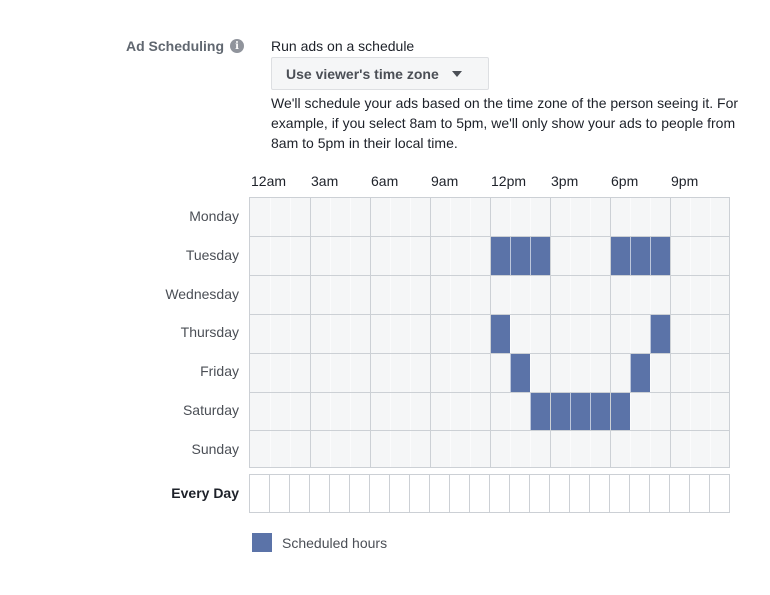 Image resolution: width=770 pixels, height=595 pixels. I want to click on ad-scheduling-label-group: Ad Scheduling i, so click(185, 46).